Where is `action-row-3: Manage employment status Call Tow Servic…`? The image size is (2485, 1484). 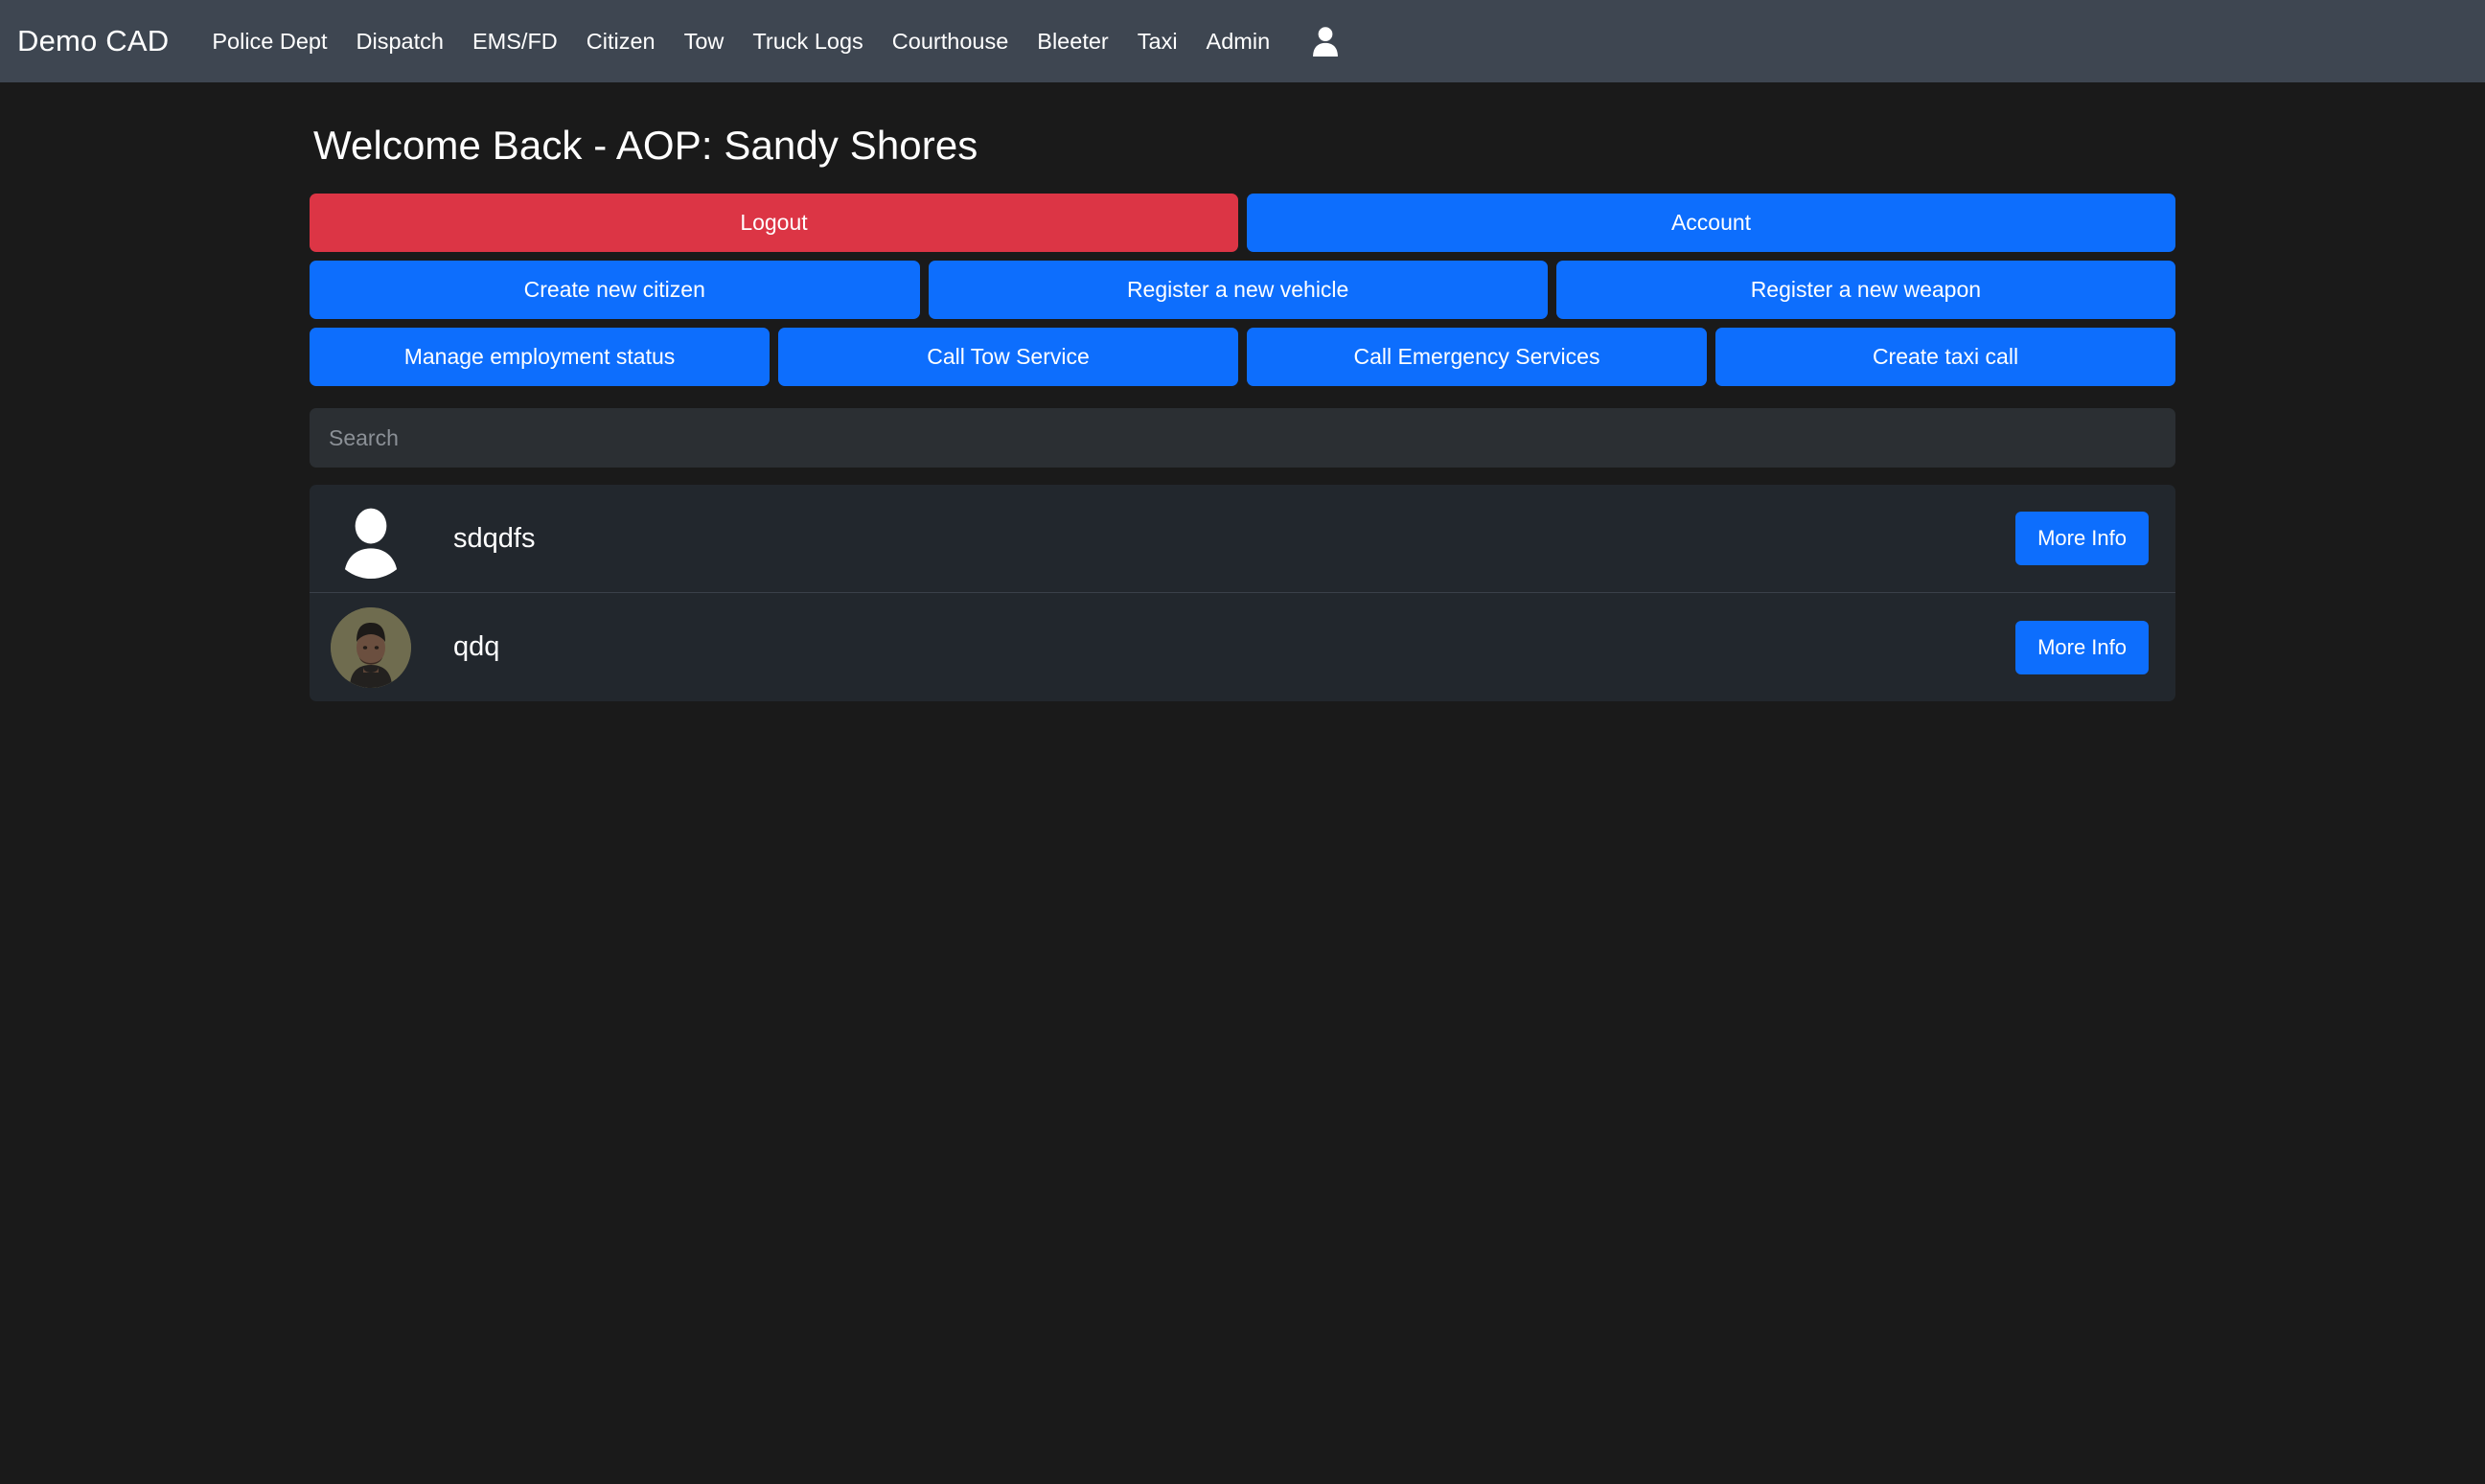
action-row-3: Manage employment status Call Tow Servic… is located at coordinates (1242, 357).